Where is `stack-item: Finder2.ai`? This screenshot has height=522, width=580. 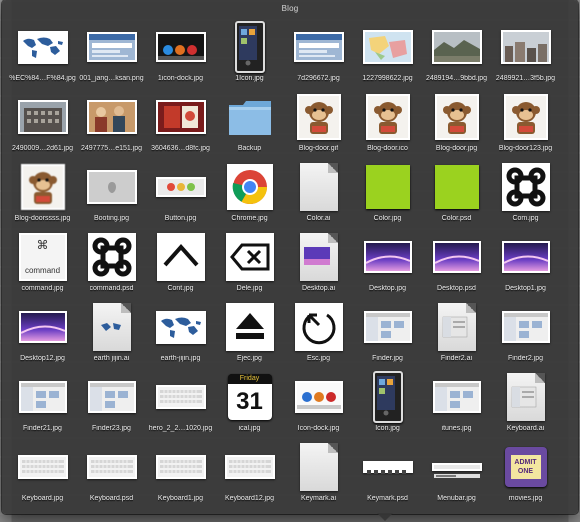 stack-item: Finder2.ai is located at coordinates (456, 335).